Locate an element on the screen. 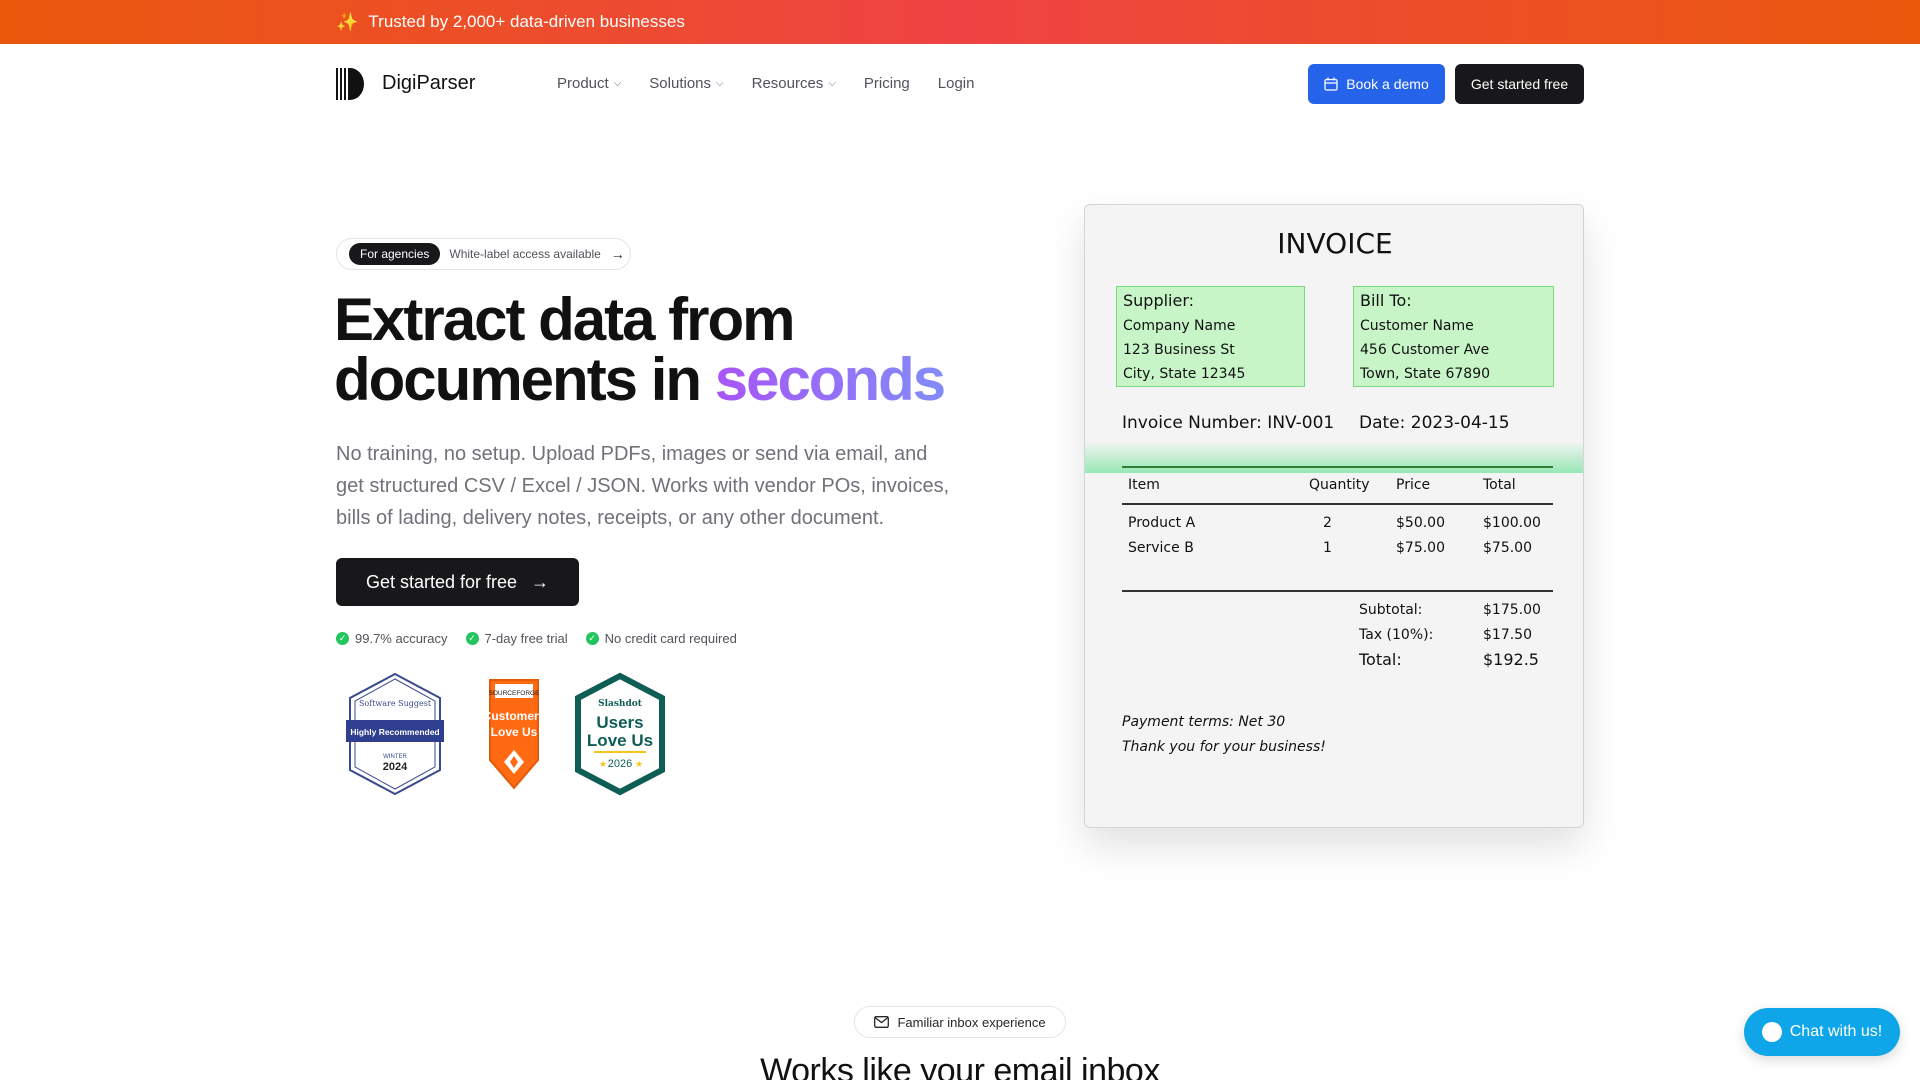 The height and width of the screenshot is (1080, 1920). col-price: Price is located at coordinates (1413, 485).